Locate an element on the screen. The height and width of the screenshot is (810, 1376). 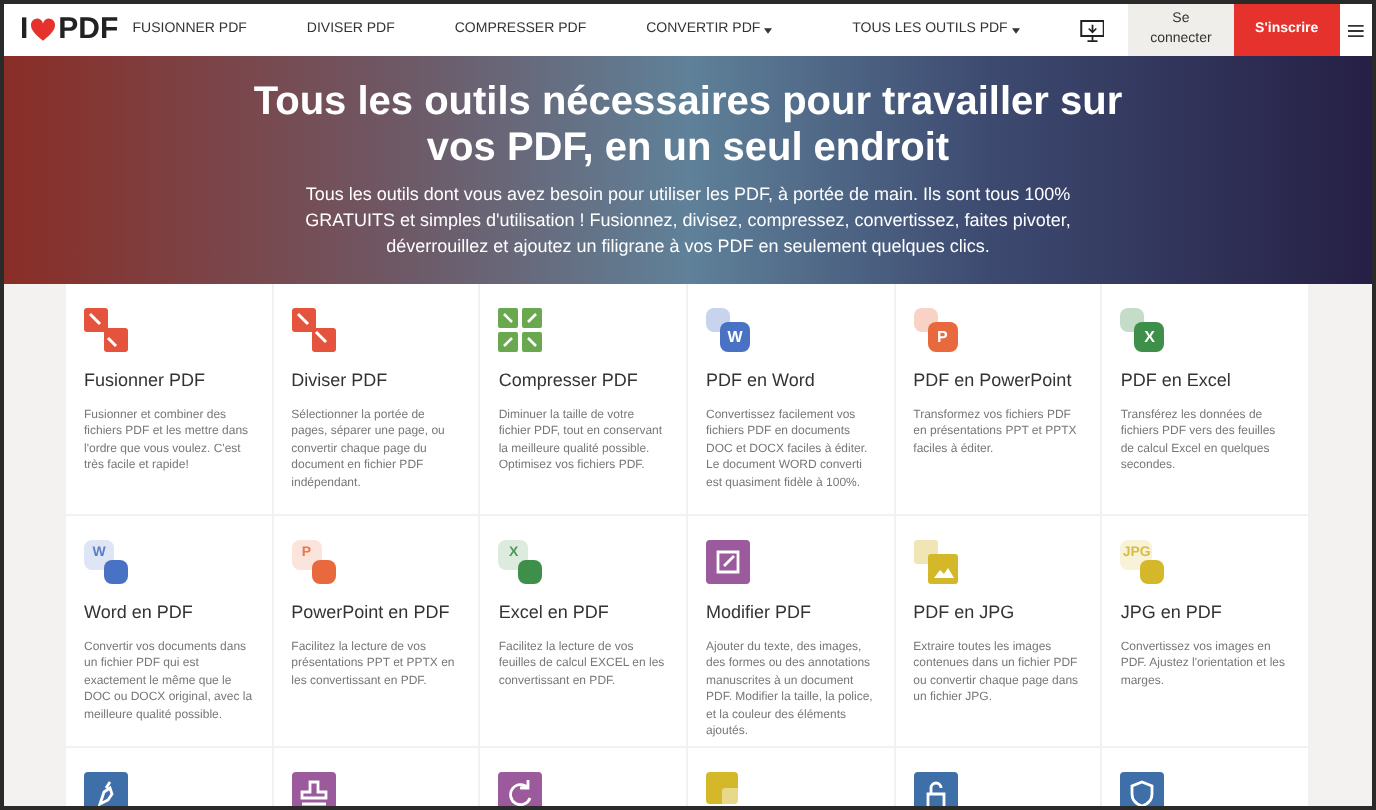
tool-title: Fusionner PDF is located at coordinates (146, 381).